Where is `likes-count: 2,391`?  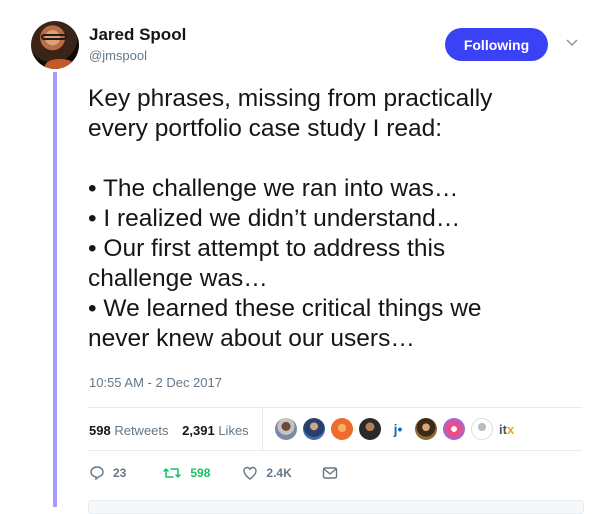 likes-count: 2,391 is located at coordinates (198, 430).